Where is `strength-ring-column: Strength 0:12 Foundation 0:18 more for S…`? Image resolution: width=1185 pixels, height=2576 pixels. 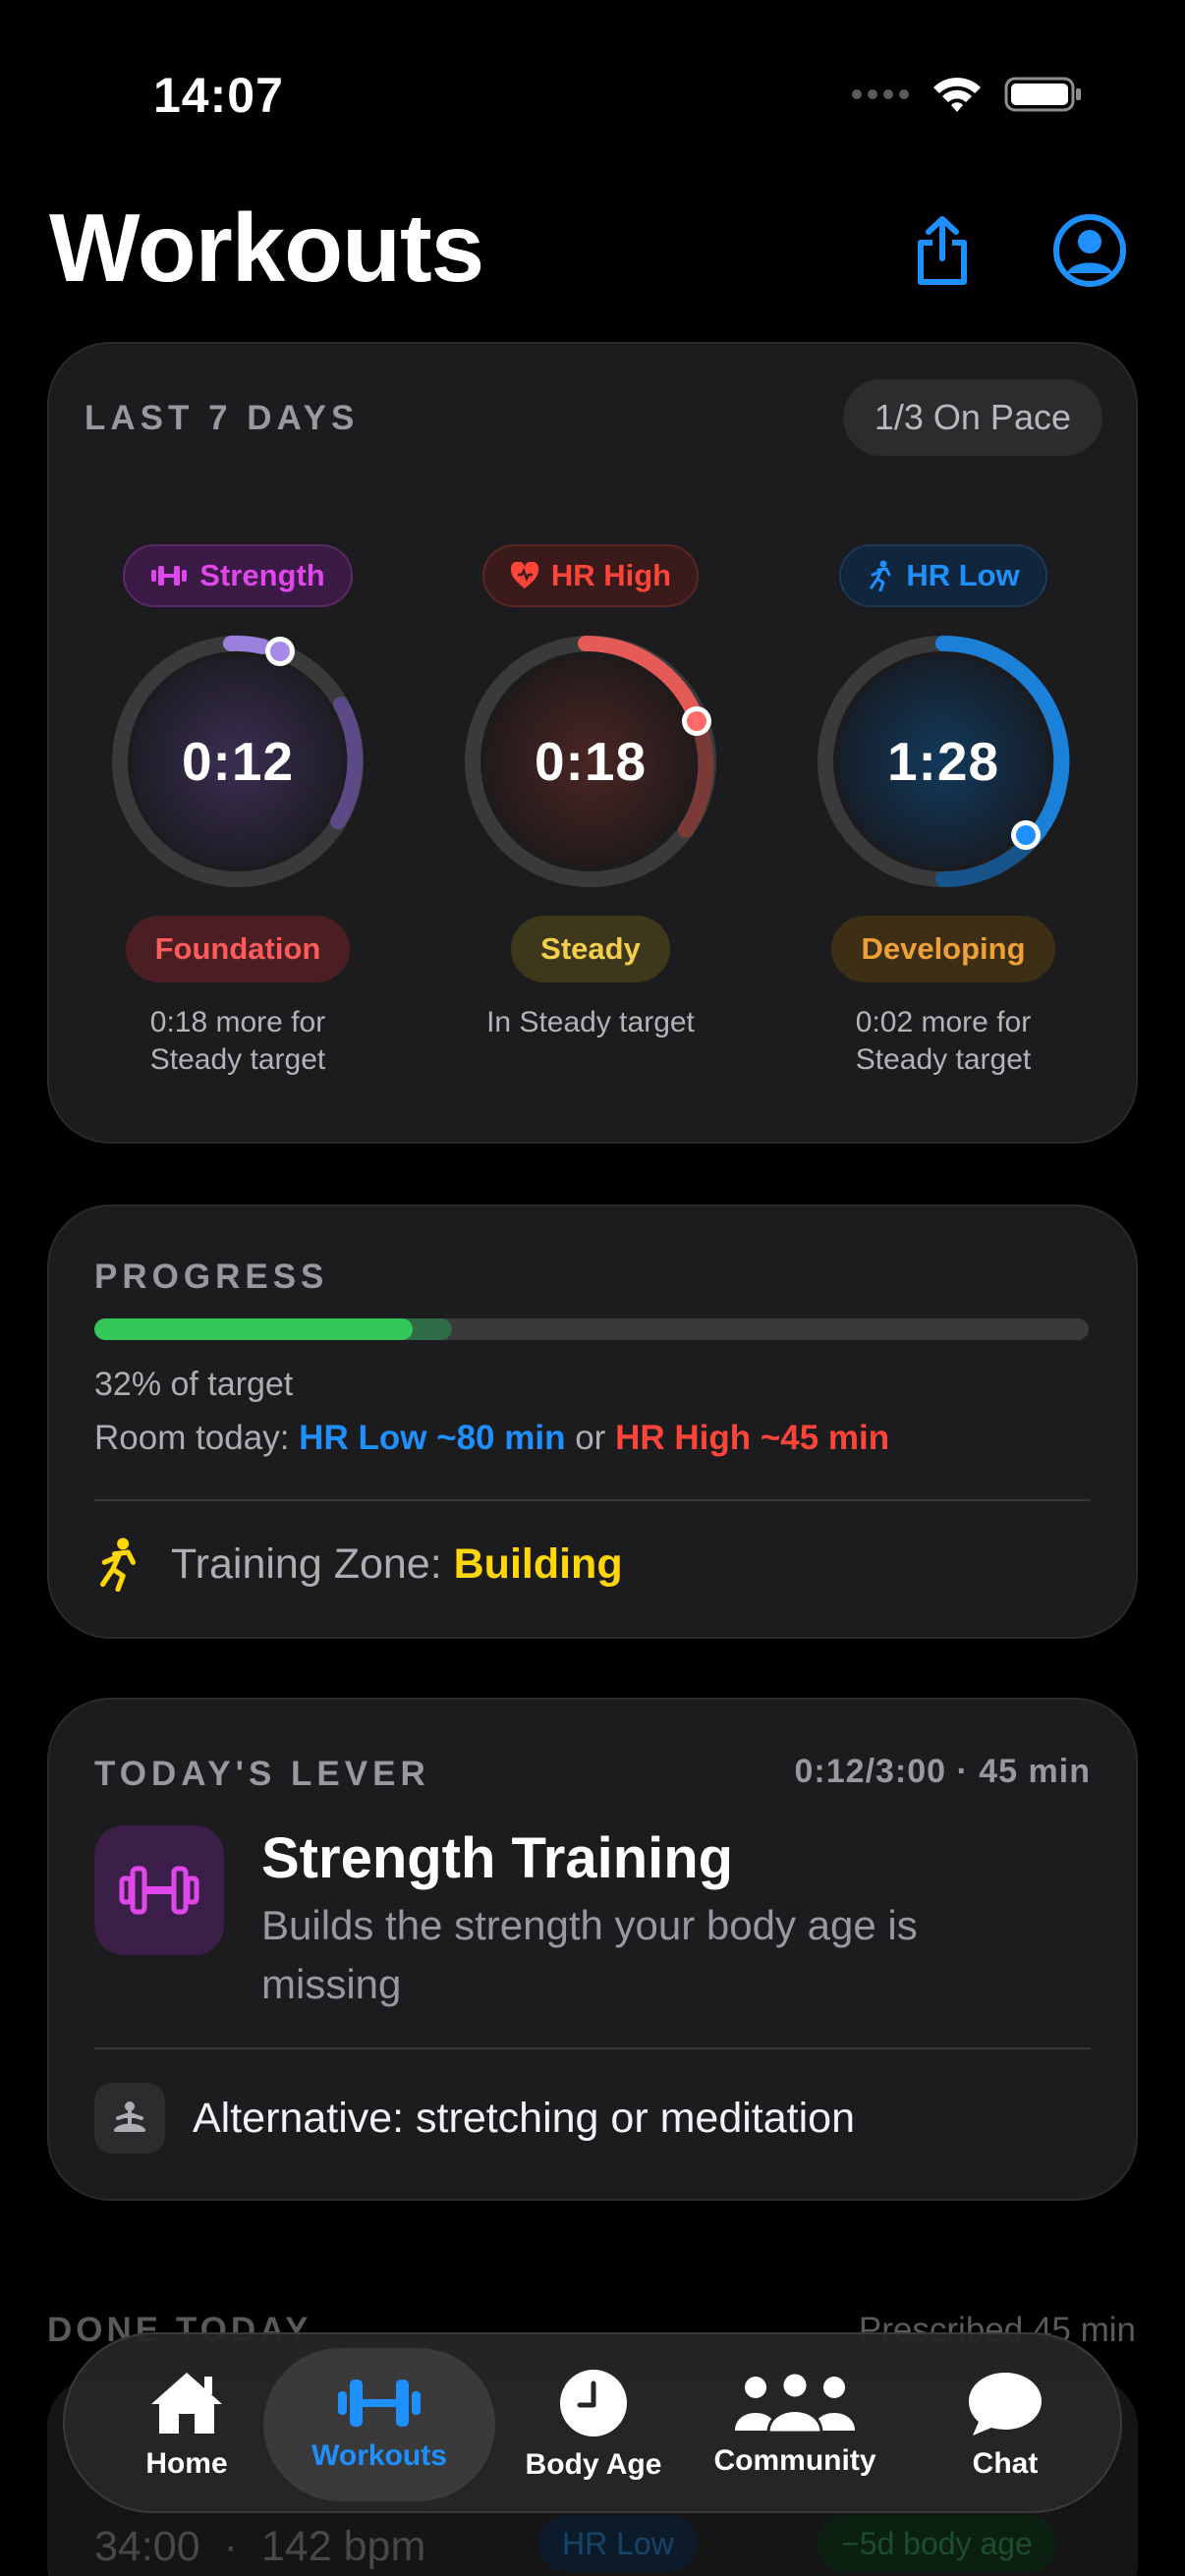
strength-ring-column: Strength 0:12 Foundation 0:18 more for S… is located at coordinates (238, 811).